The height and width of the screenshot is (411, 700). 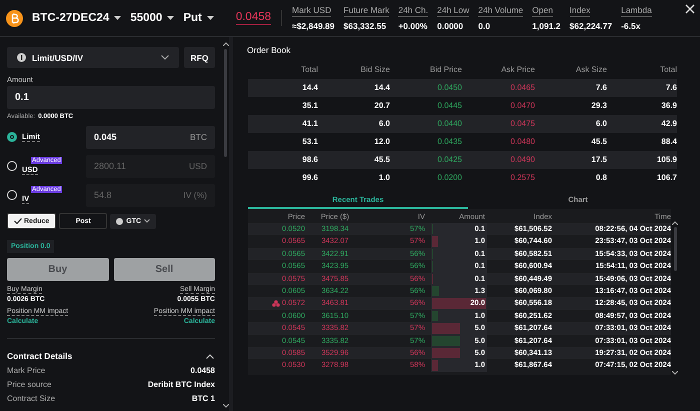 What do you see at coordinates (31, 398) in the screenshot?
I see `detail-label: Contract Size` at bounding box center [31, 398].